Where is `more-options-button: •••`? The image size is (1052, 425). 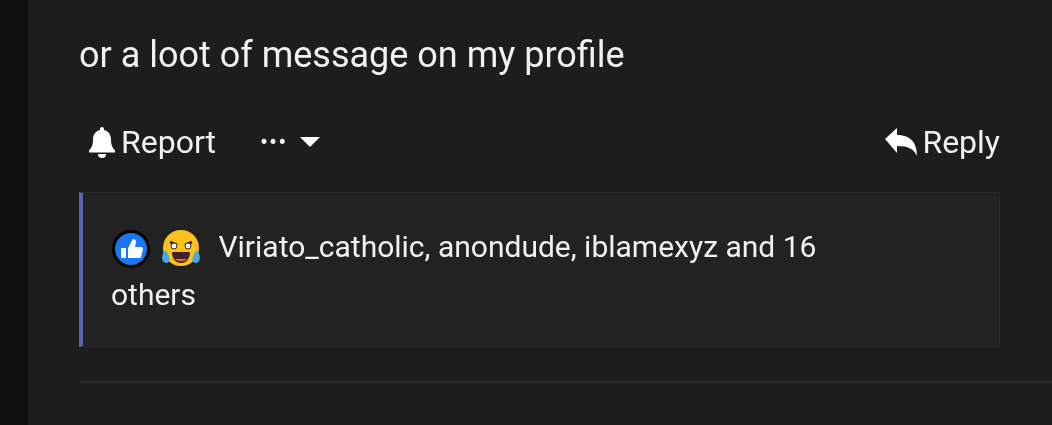 more-options-button: ••• is located at coordinates (287, 142).